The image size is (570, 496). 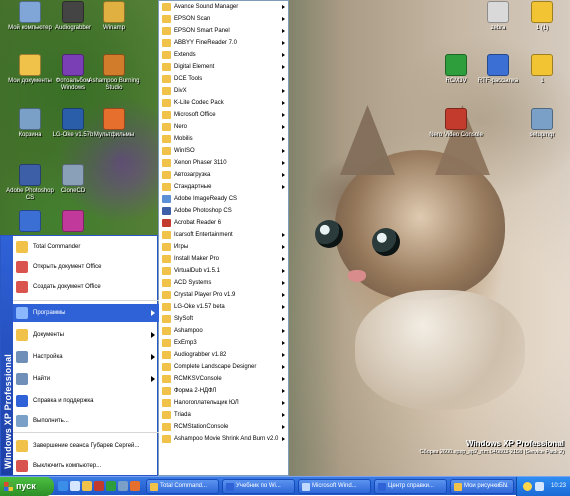 What do you see at coordinates (527, 486) in the screenshot?
I see `tray-volume-icon` at bounding box center [527, 486].